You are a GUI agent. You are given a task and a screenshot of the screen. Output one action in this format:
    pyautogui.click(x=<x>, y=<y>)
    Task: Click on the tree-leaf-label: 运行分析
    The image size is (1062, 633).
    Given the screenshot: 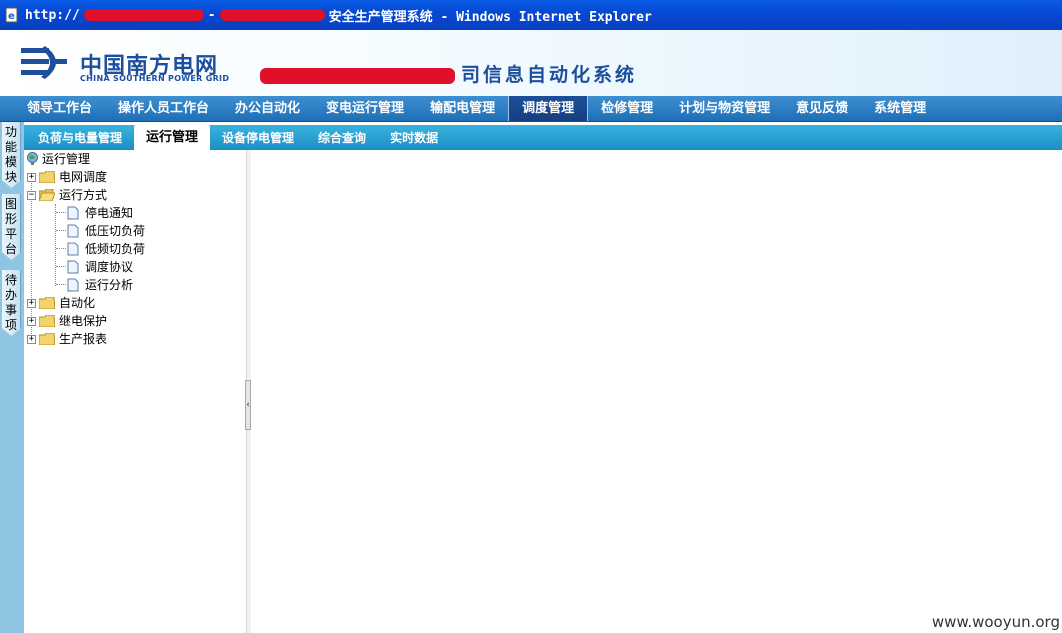 What is the action you would take?
    pyautogui.click(x=109, y=285)
    